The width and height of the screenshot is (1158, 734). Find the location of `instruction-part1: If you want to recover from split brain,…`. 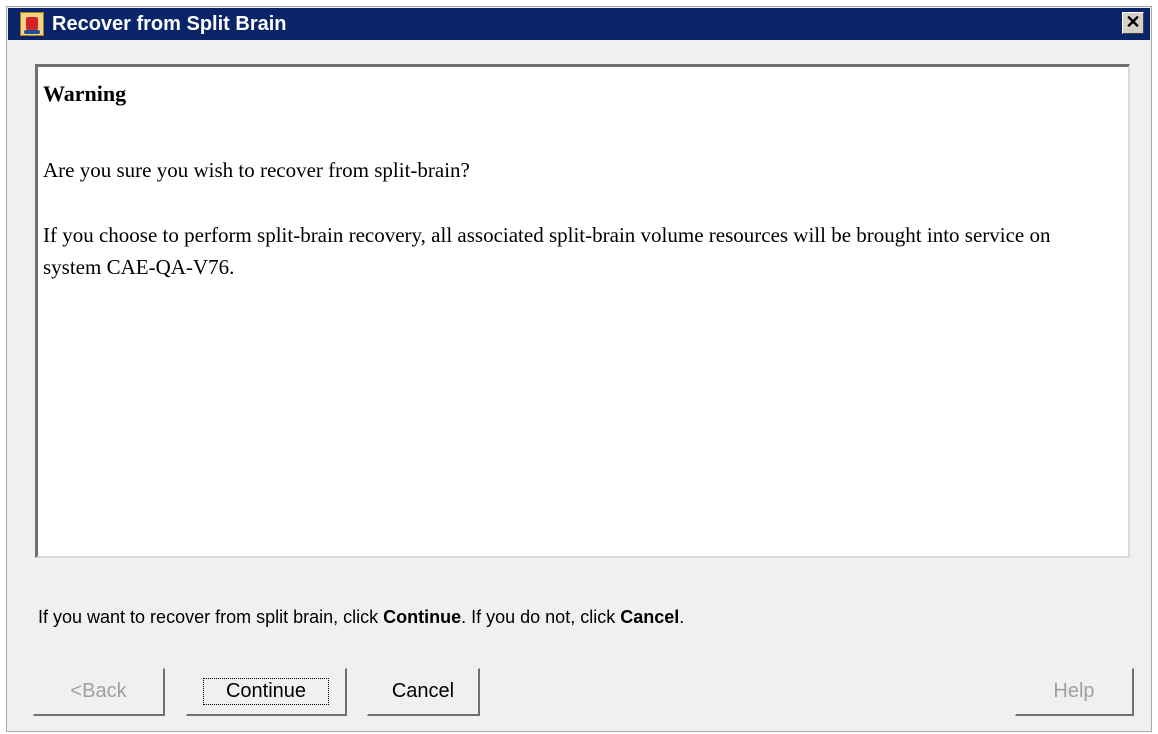

instruction-part1: If you want to recover from split brain,… is located at coordinates (211, 617).